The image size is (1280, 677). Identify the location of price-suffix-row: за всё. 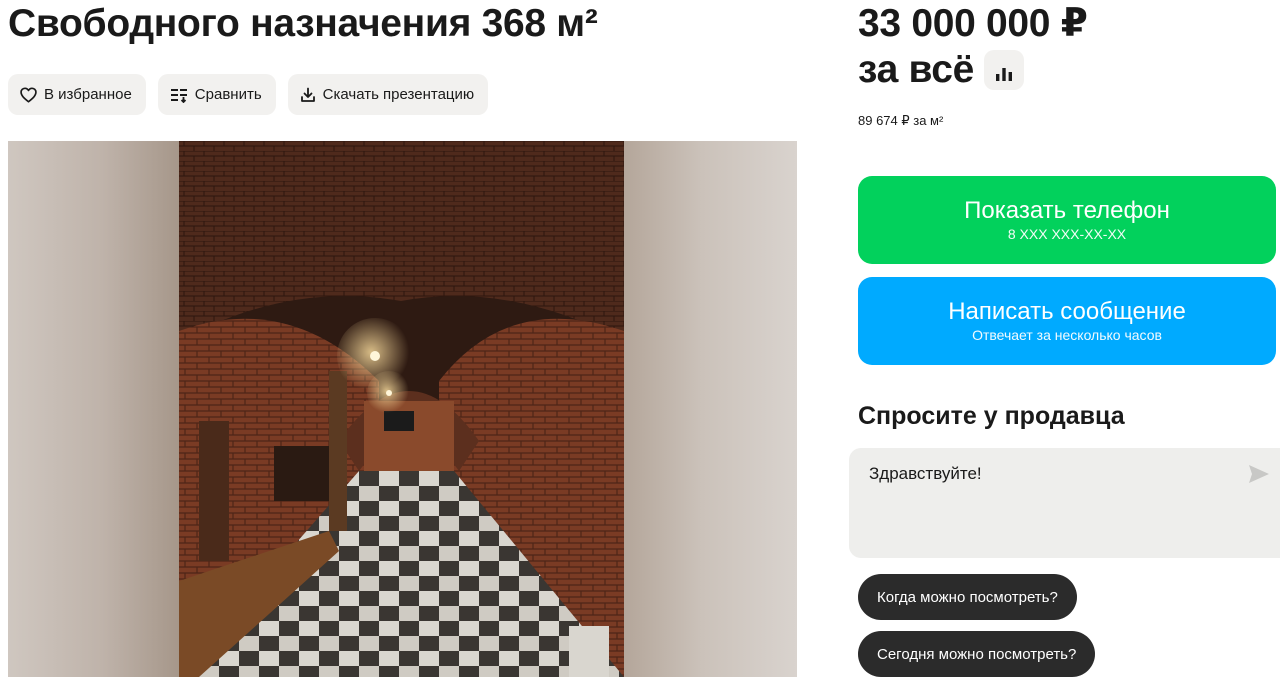
(941, 70).